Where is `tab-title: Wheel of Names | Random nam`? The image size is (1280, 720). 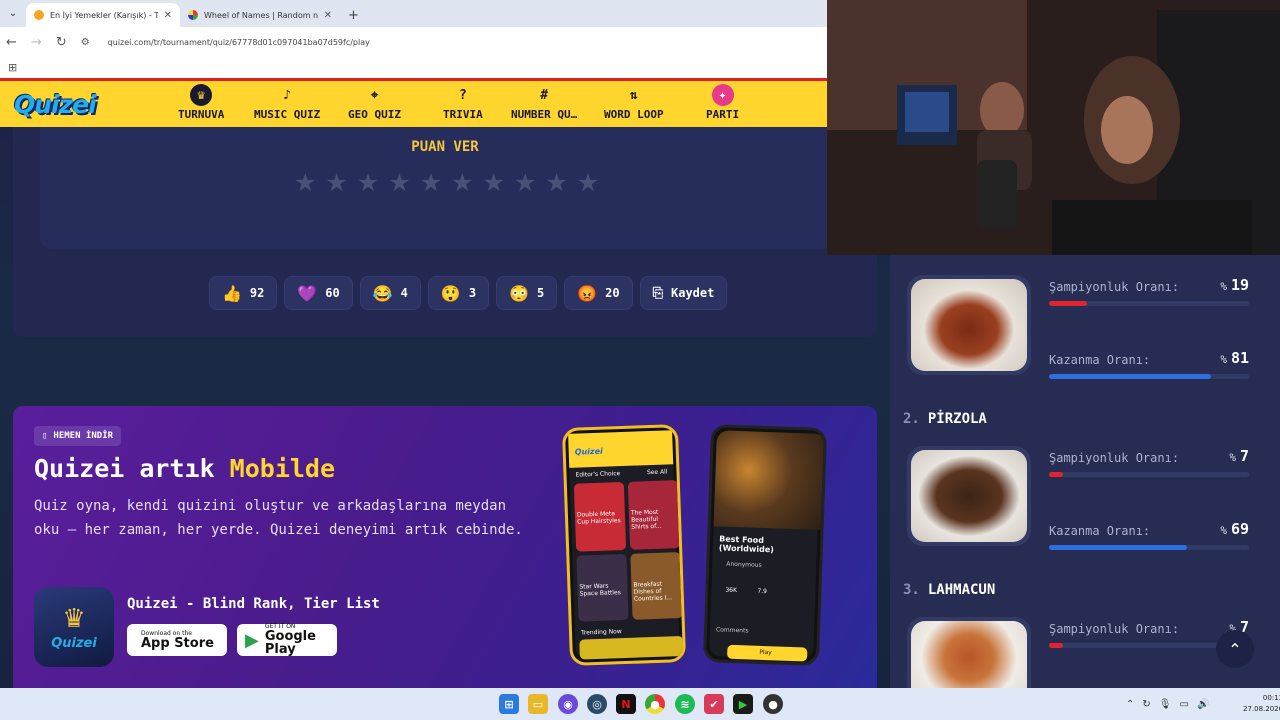 tab-title: Wheel of Names | Random nam is located at coordinates (261, 15).